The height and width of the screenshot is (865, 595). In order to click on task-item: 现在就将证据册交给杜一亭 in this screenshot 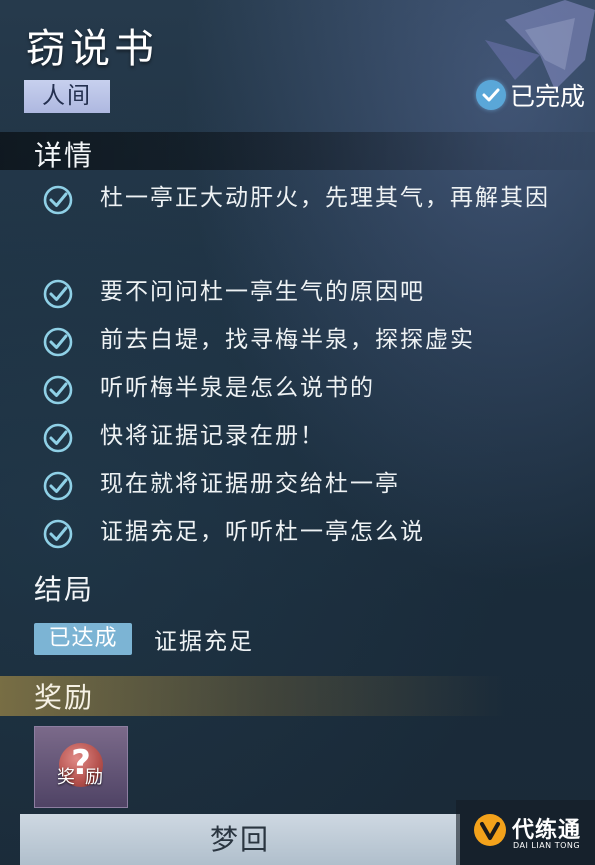, I will do `click(315, 490)`.